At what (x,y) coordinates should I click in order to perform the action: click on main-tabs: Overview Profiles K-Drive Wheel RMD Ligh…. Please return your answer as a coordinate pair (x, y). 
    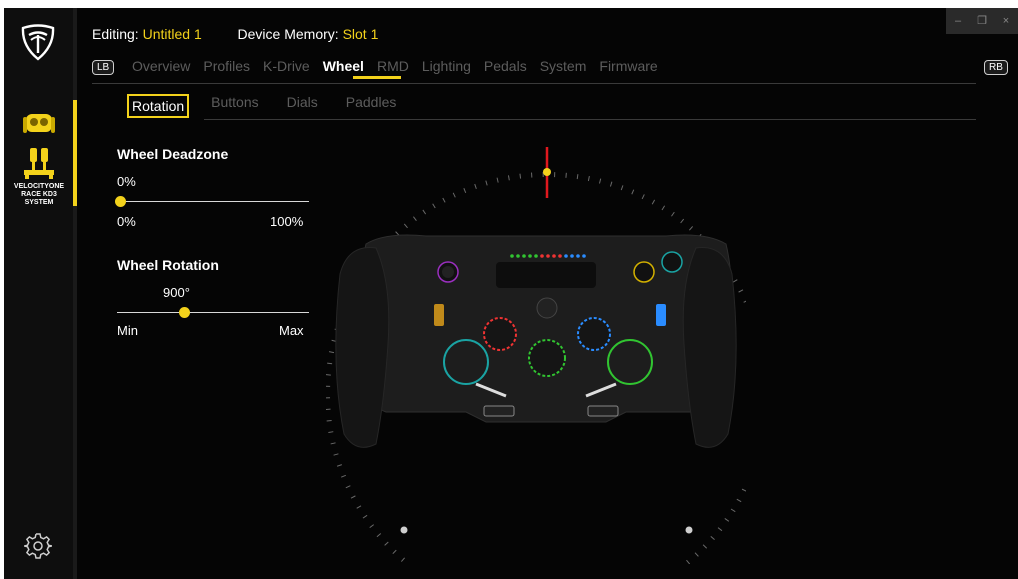
    Looking at the image, I should click on (395, 66).